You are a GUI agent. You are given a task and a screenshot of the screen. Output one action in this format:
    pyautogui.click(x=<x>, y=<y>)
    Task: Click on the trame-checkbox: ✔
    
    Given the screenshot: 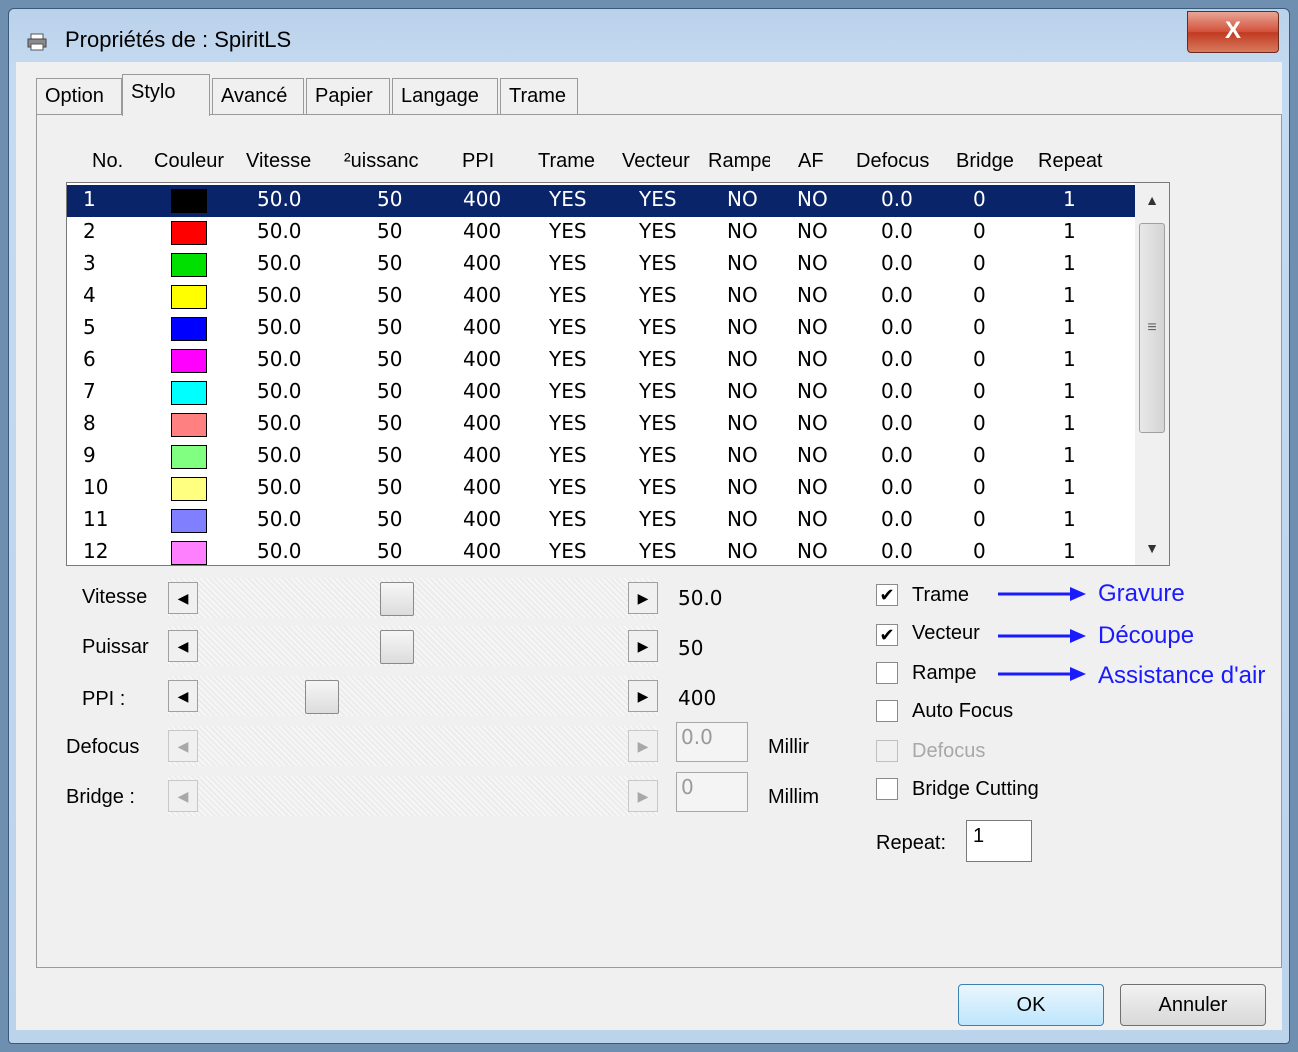 What is the action you would take?
    pyautogui.click(x=887, y=595)
    